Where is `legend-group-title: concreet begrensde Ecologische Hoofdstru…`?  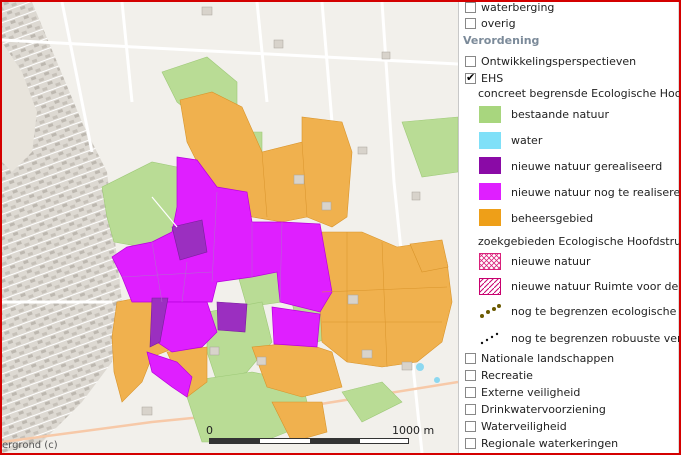 legend-group-title: concreet begrensde Ecologische Hoofdstru… is located at coordinates (579, 93).